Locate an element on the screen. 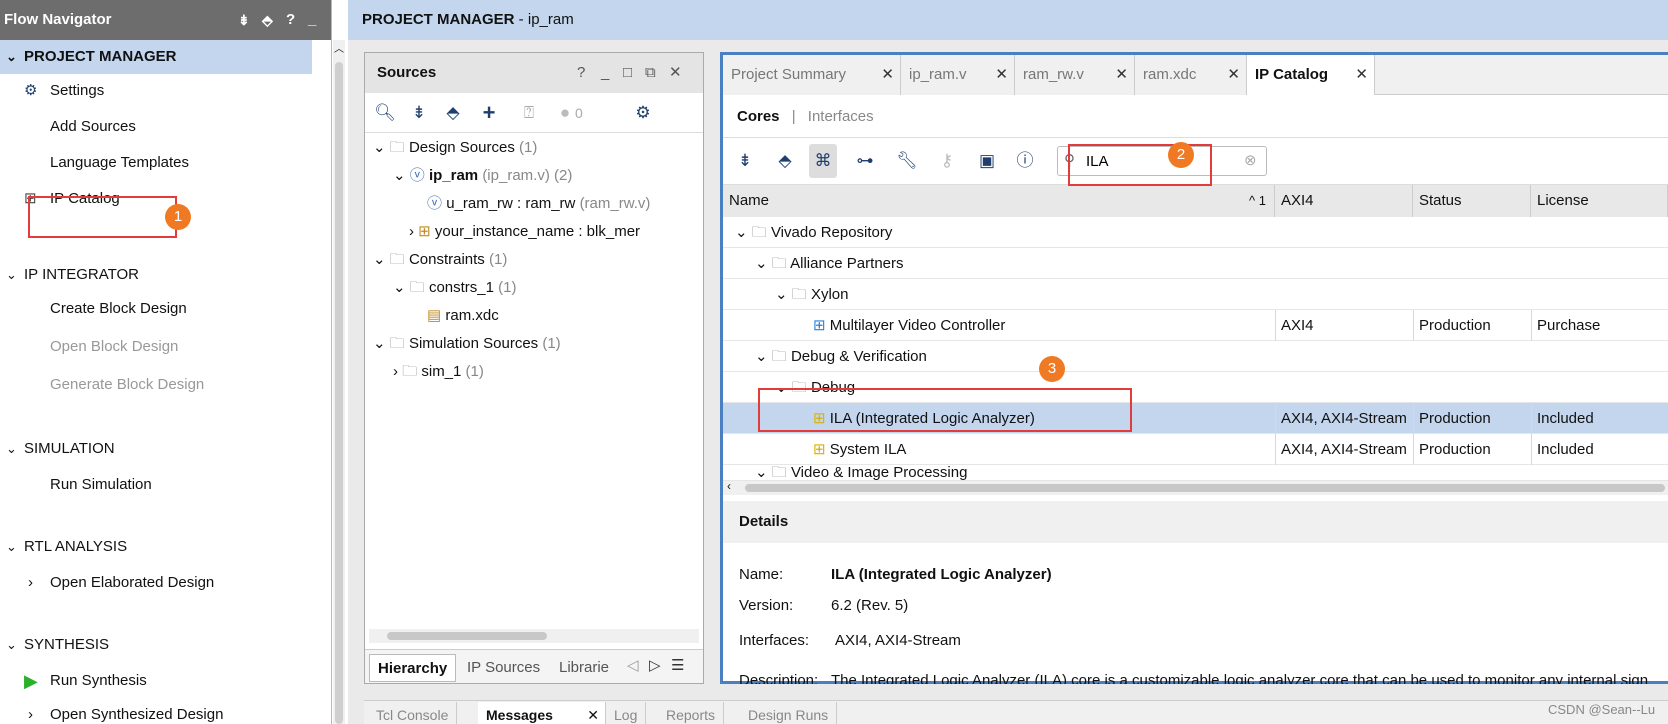  properties-icon: ⍰ is located at coordinates (529, 113).